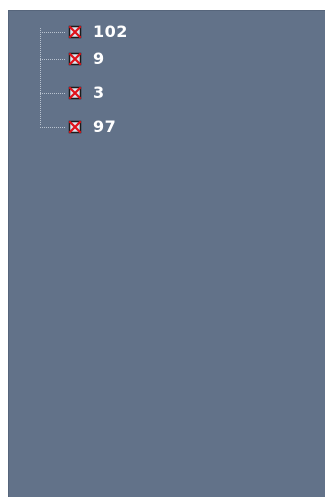 The image size is (325, 497). What do you see at coordinates (40, 76) in the screenshot?
I see `tree-connector-line` at bounding box center [40, 76].